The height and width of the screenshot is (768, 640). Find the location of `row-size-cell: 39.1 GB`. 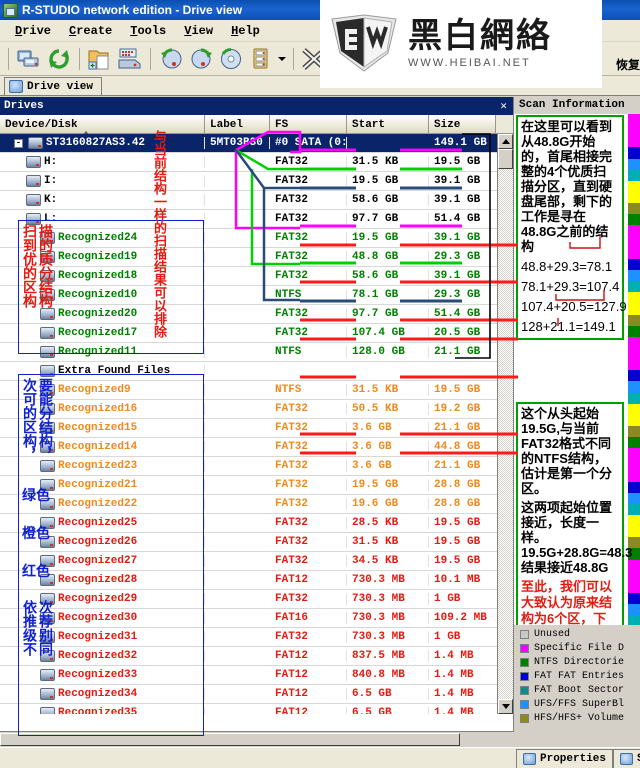

row-size-cell: 39.1 GB is located at coordinates (457, 200).